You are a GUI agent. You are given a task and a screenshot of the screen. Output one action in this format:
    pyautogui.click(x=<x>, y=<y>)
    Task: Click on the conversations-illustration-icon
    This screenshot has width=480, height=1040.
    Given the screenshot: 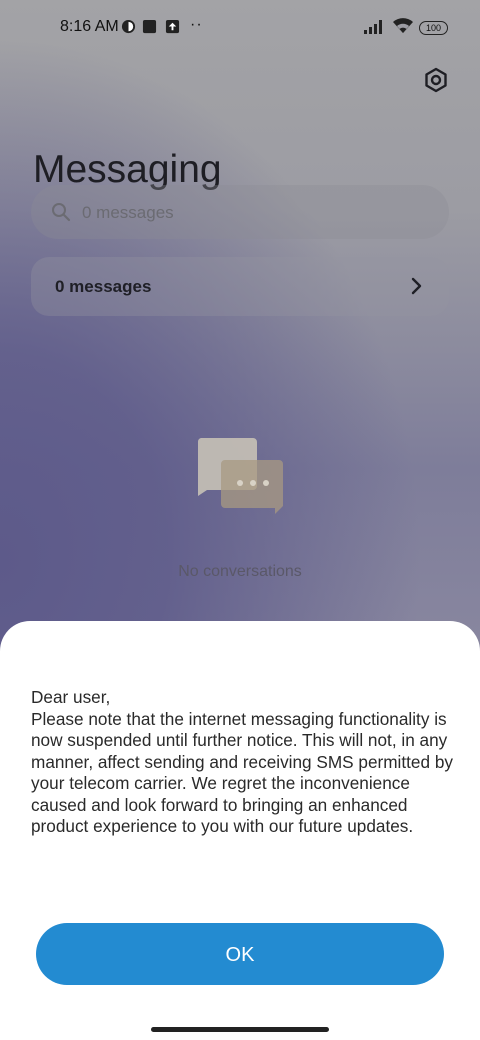 What is the action you would take?
    pyautogui.click(x=240, y=476)
    